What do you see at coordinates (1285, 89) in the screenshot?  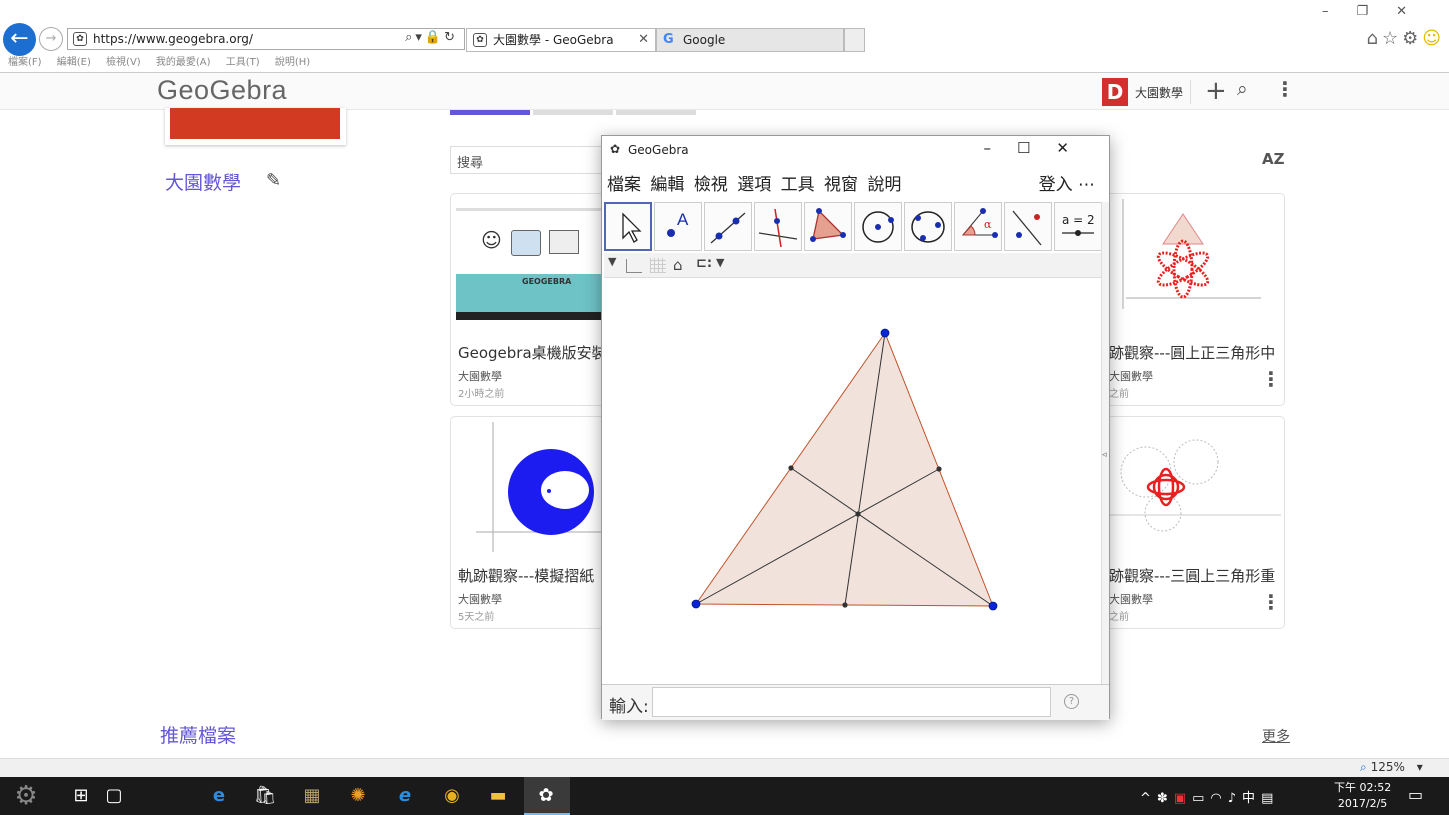 I see `more-menu-icon: ⋮` at bounding box center [1285, 89].